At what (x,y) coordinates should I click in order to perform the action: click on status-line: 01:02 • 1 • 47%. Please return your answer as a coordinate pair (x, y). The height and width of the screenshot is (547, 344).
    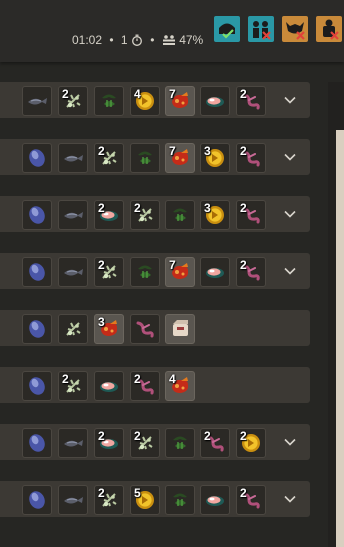
    Looking at the image, I should click on (137, 41).